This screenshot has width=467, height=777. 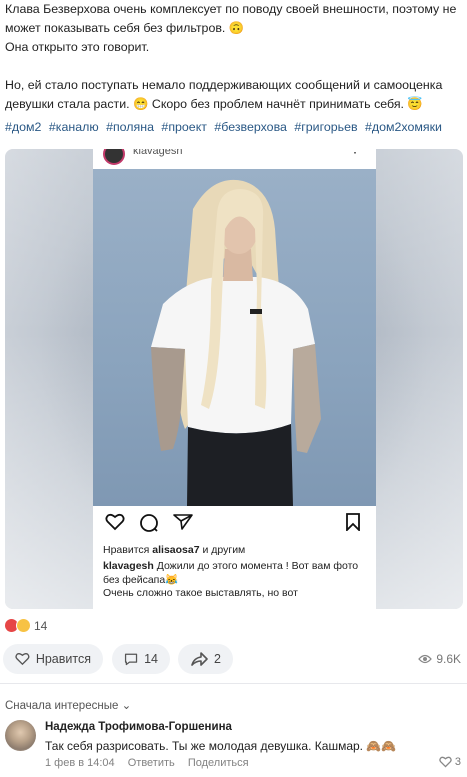 I want to click on comment-button: 14, so click(x=141, y=659).